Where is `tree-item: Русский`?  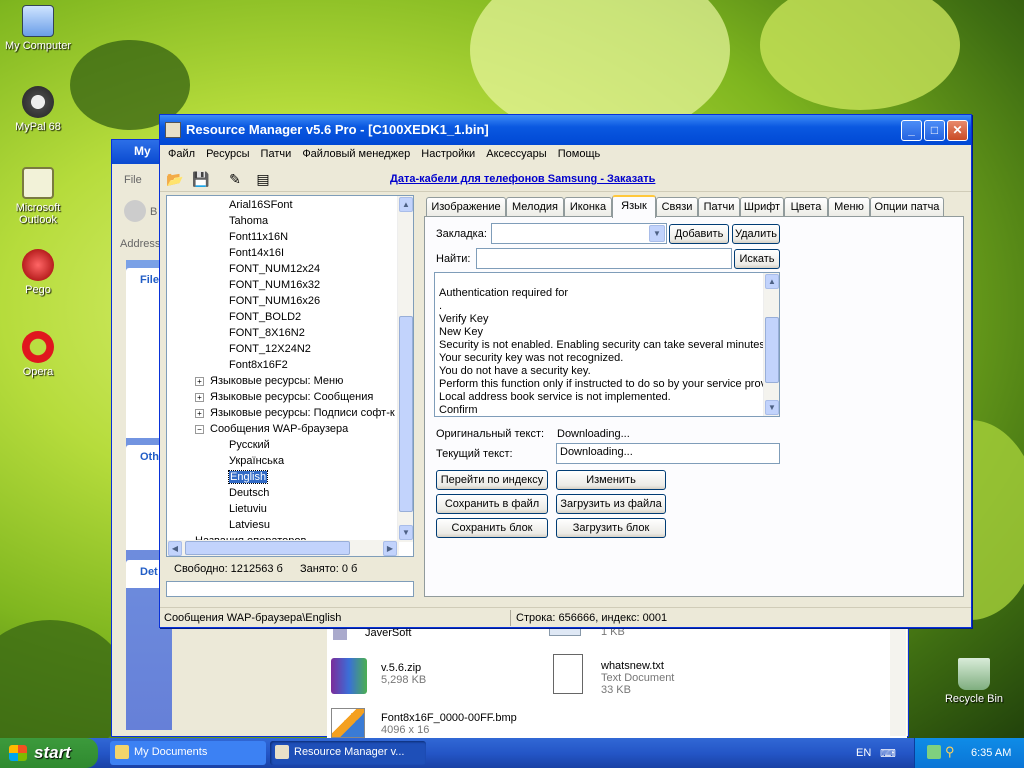 tree-item: Русский is located at coordinates (249, 445).